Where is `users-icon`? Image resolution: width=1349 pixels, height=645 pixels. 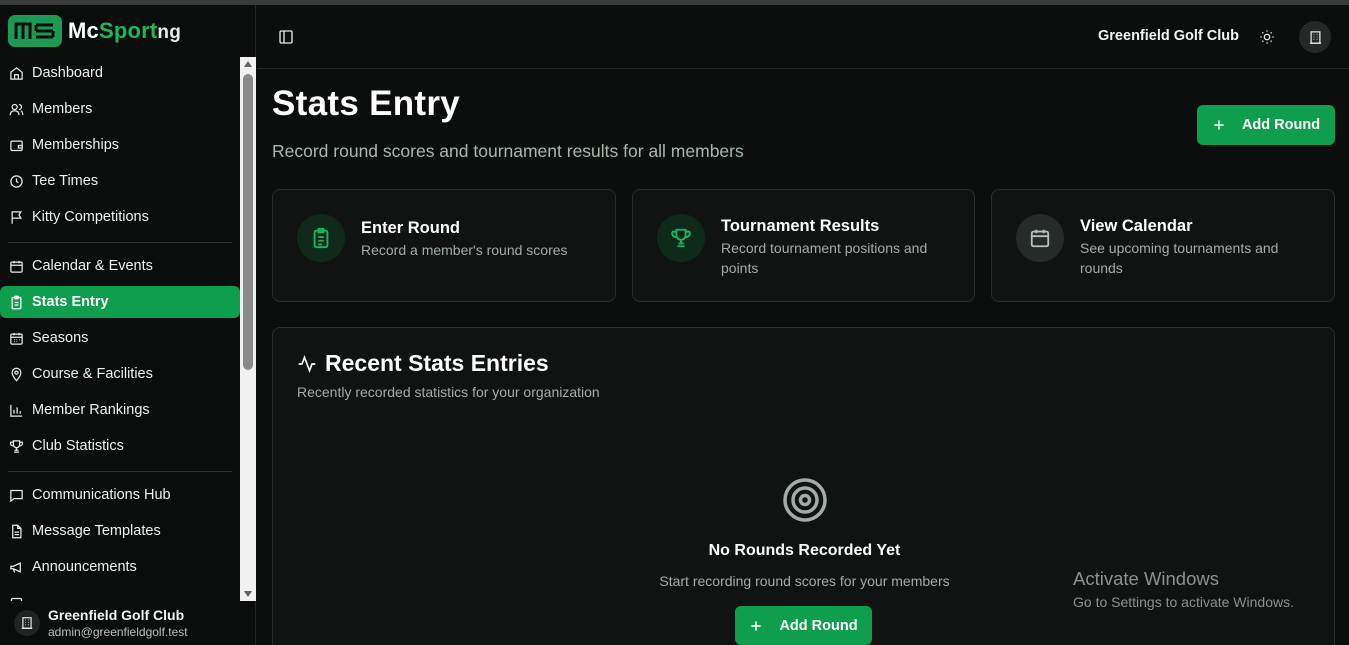
users-icon is located at coordinates (16, 109).